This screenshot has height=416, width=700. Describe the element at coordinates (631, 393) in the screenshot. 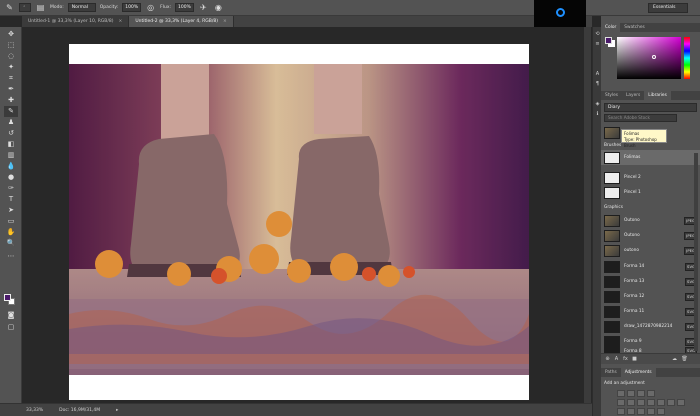

I see `levels-icon` at that location.